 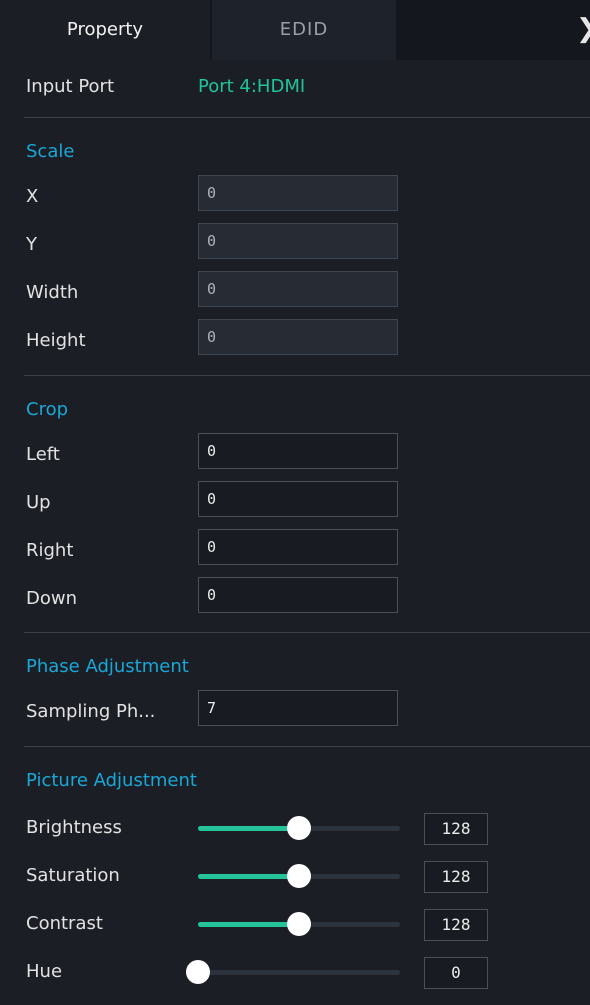 I want to click on tab-property: Property, so click(x=105, y=30).